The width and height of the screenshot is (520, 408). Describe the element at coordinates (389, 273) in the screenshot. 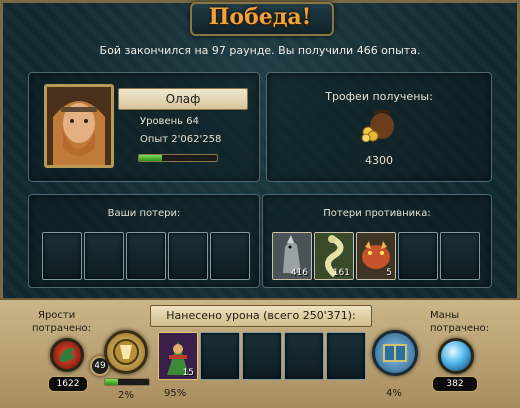

I see `unit-loss-count: 5` at that location.